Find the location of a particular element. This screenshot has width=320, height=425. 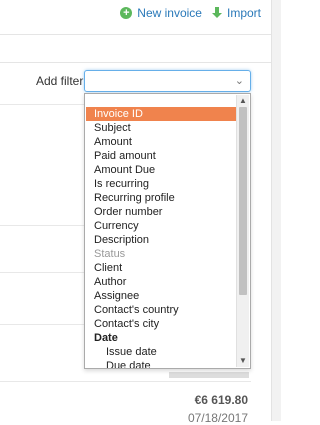

filter-option: Date is located at coordinates (106, 338).